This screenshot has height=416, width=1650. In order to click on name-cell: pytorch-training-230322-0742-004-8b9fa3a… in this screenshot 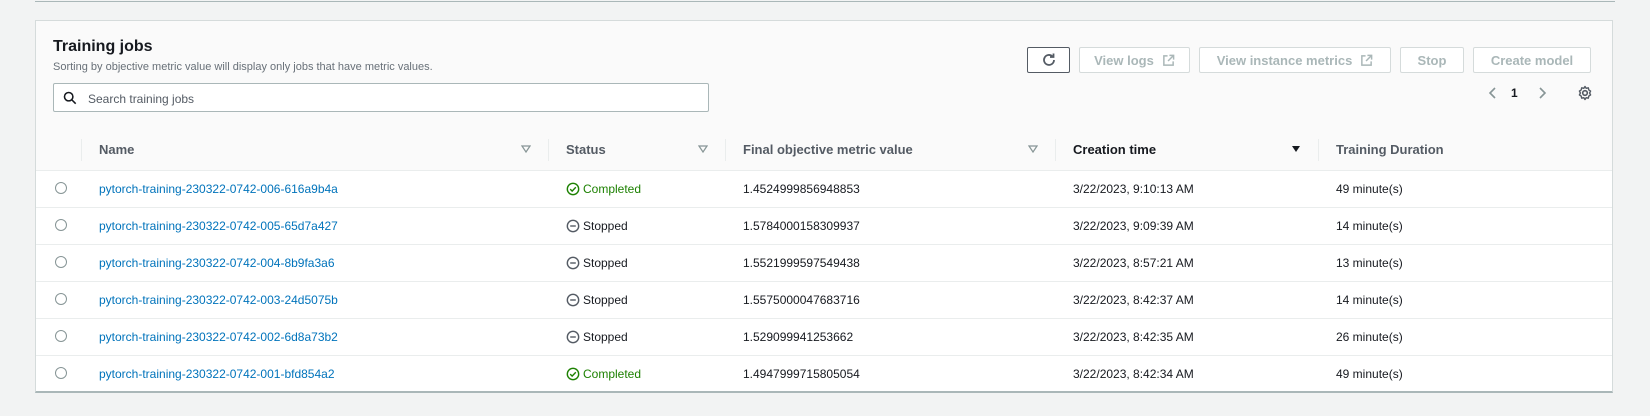, I will do `click(315, 263)`.